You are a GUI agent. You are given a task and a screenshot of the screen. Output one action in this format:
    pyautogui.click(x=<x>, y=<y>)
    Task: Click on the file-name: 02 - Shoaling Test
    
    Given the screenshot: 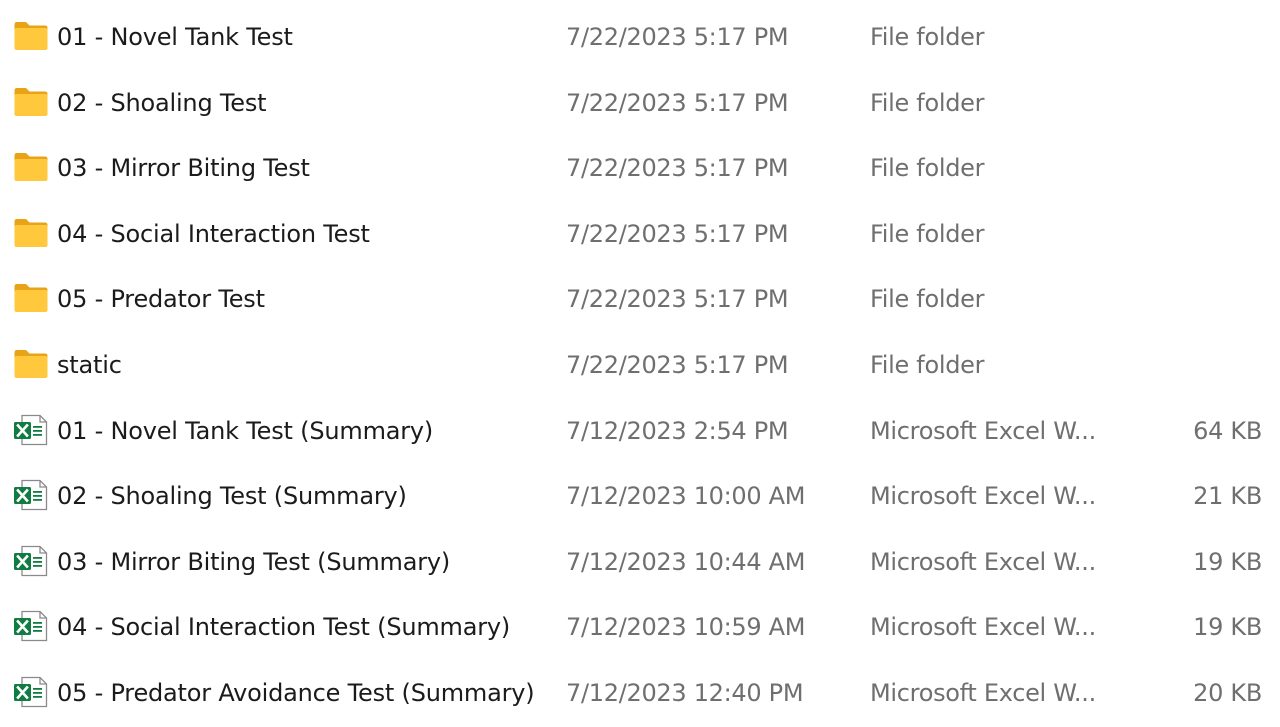 What is the action you would take?
    pyautogui.click(x=162, y=104)
    